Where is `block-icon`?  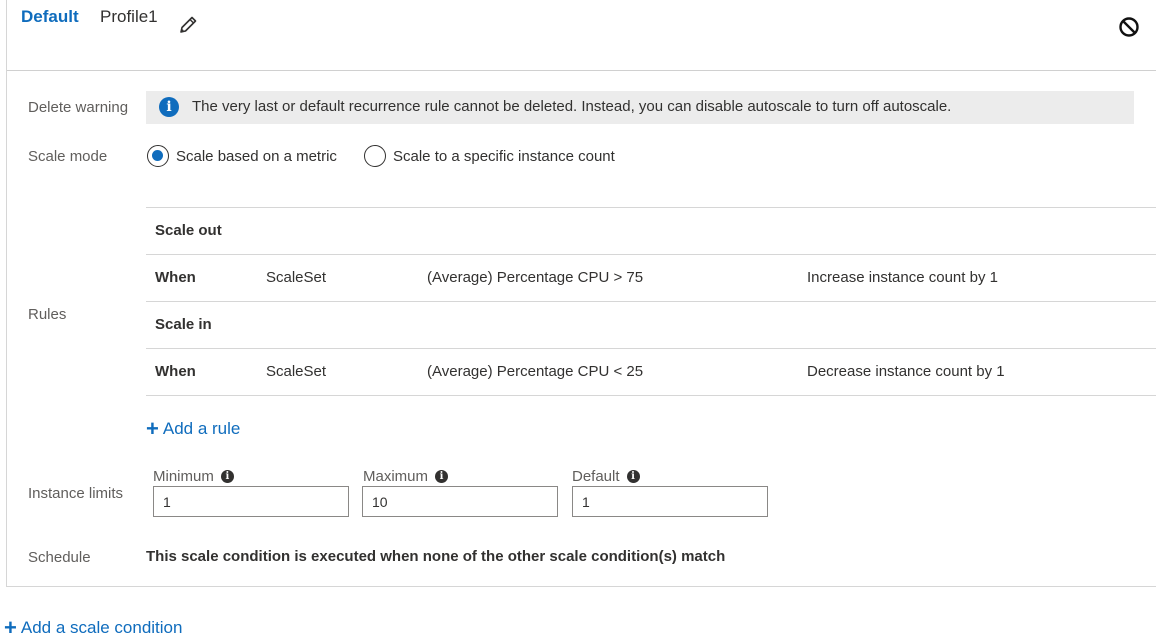
block-icon is located at coordinates (1129, 27).